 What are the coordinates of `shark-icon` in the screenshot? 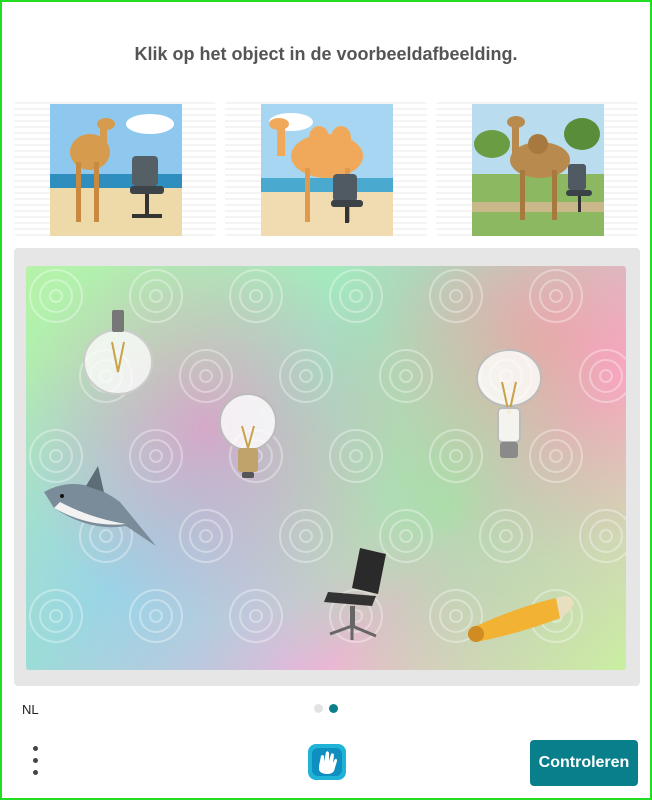 It's located at (100, 508).